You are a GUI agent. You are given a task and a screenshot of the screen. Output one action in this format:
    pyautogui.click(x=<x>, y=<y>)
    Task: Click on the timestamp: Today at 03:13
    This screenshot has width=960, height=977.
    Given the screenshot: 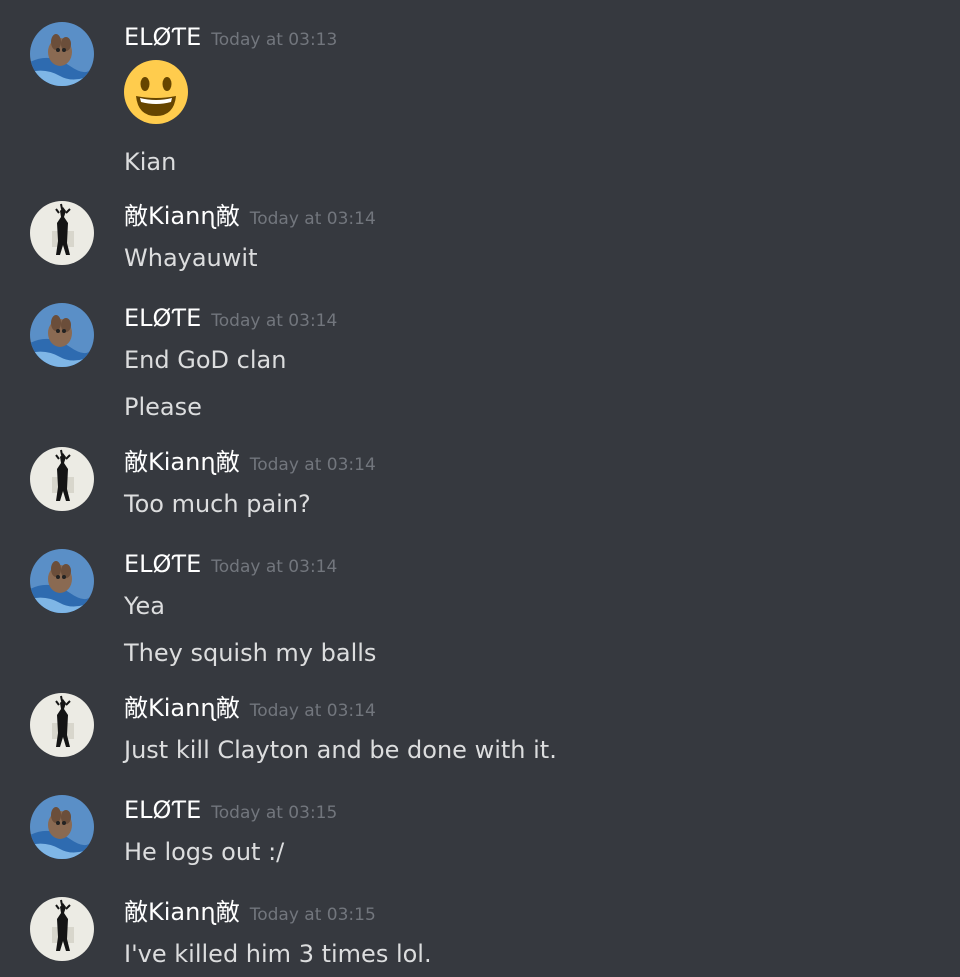 What is the action you would take?
    pyautogui.click(x=274, y=40)
    